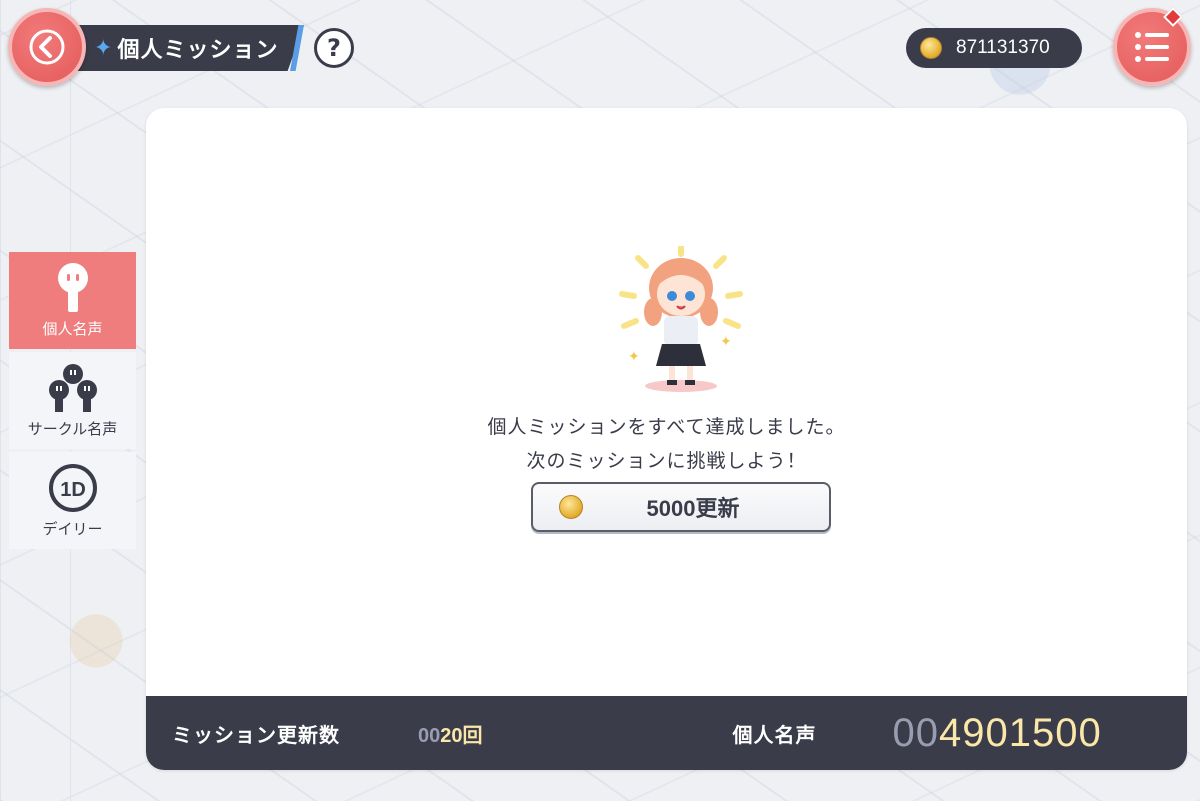 This screenshot has height=801, width=1200. Describe the element at coordinates (72, 429) in the screenshot. I see `tab-label: サークル名声` at that location.